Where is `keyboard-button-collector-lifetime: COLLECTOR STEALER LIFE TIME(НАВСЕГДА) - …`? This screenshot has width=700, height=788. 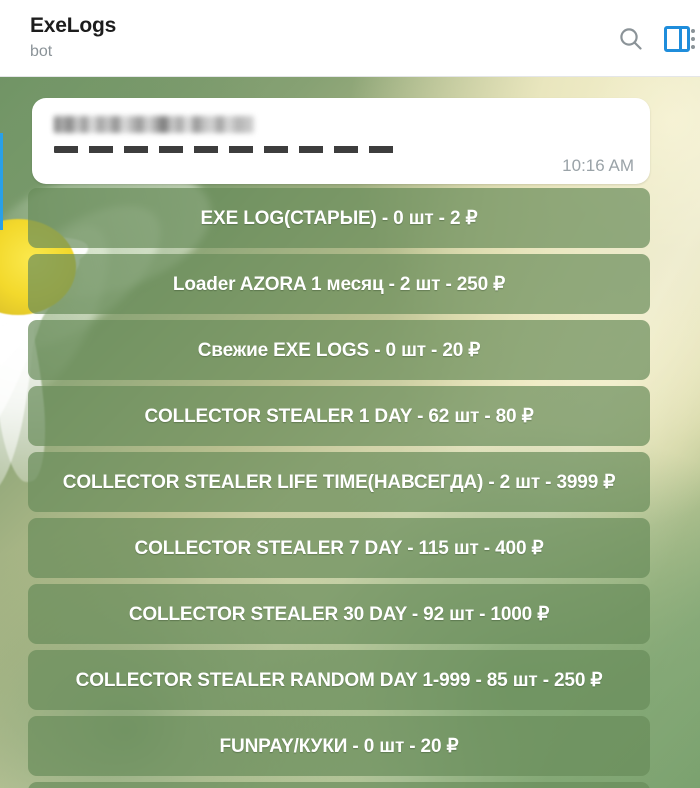 keyboard-button-collector-lifetime: COLLECTOR STEALER LIFE TIME(НАВСЕГДА) - … is located at coordinates (339, 482).